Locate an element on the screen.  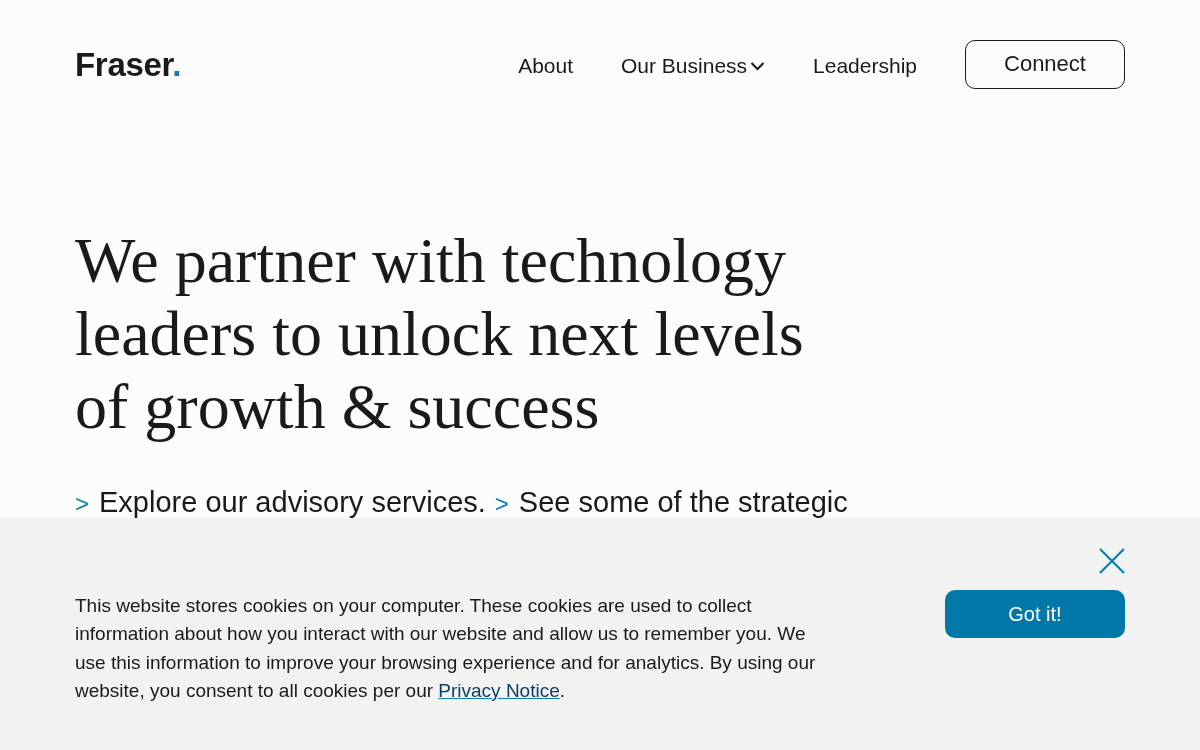
arrow-link: > See some of the strategic is located at coordinates (671, 503).